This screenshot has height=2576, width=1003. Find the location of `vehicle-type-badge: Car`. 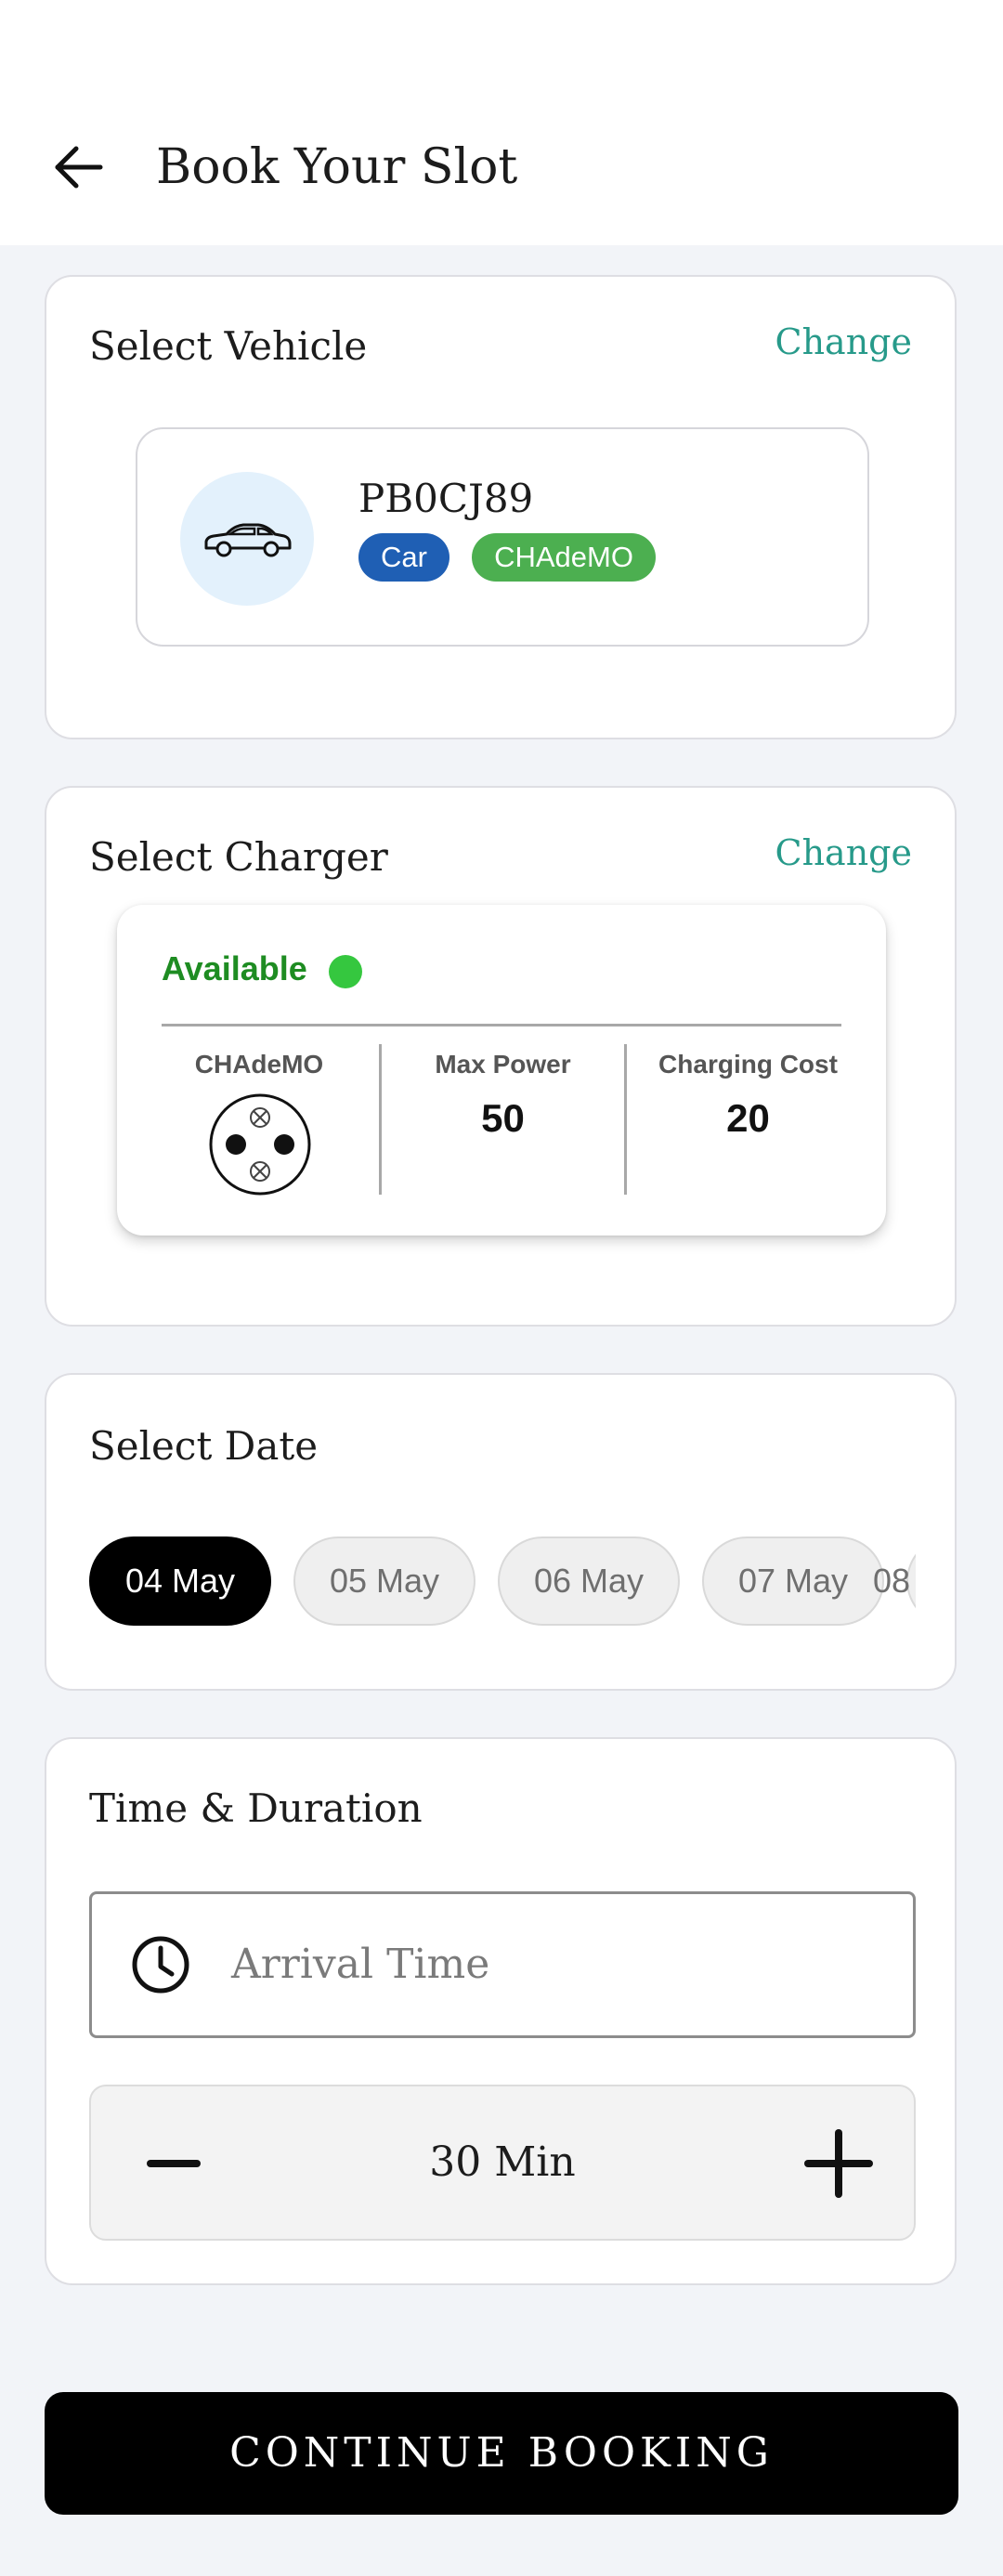

vehicle-type-badge: Car is located at coordinates (403, 557).